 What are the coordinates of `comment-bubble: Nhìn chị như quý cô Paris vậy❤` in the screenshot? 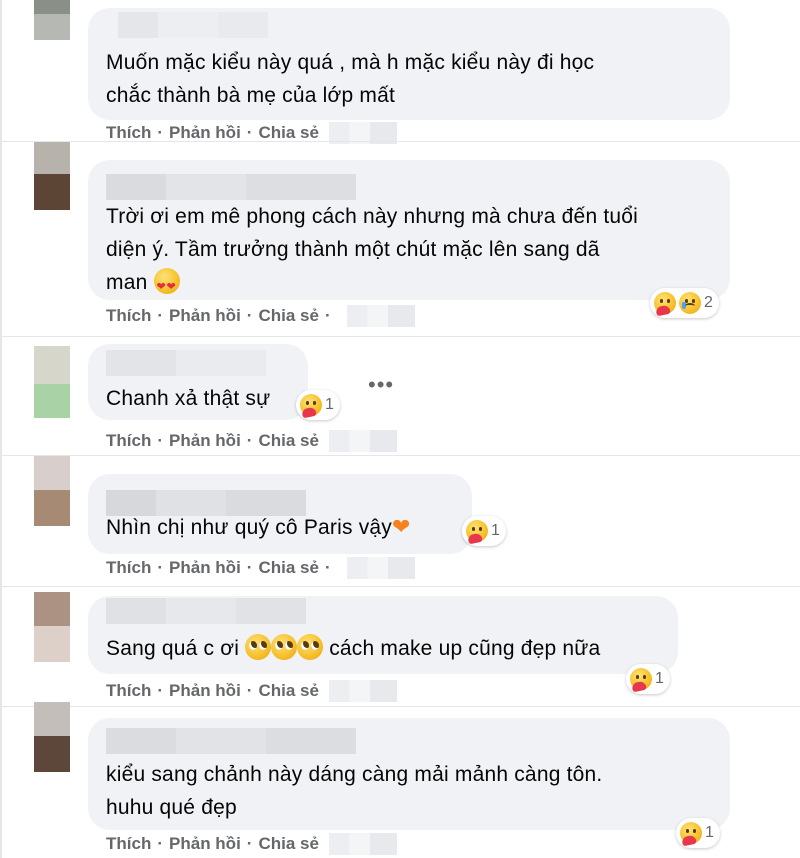 It's located at (280, 514).